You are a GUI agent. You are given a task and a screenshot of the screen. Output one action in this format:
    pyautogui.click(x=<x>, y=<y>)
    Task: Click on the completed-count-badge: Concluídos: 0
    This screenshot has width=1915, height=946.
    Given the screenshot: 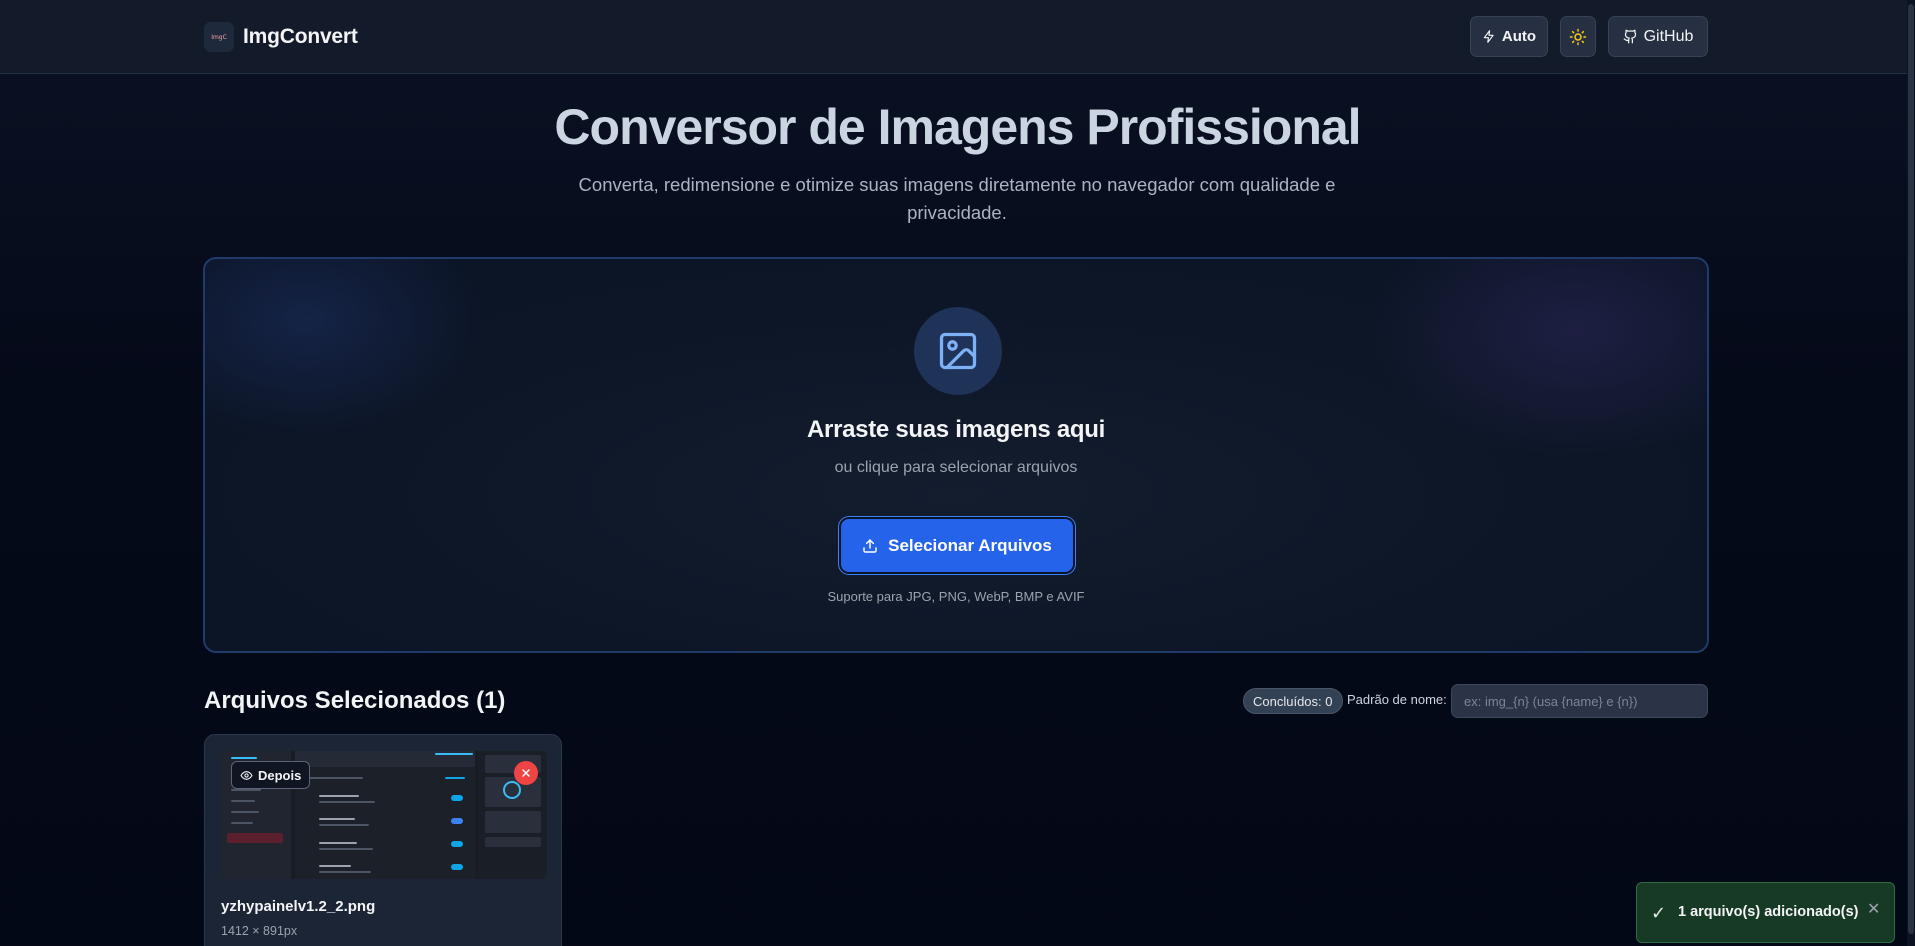 What is the action you would take?
    pyautogui.click(x=1293, y=701)
    